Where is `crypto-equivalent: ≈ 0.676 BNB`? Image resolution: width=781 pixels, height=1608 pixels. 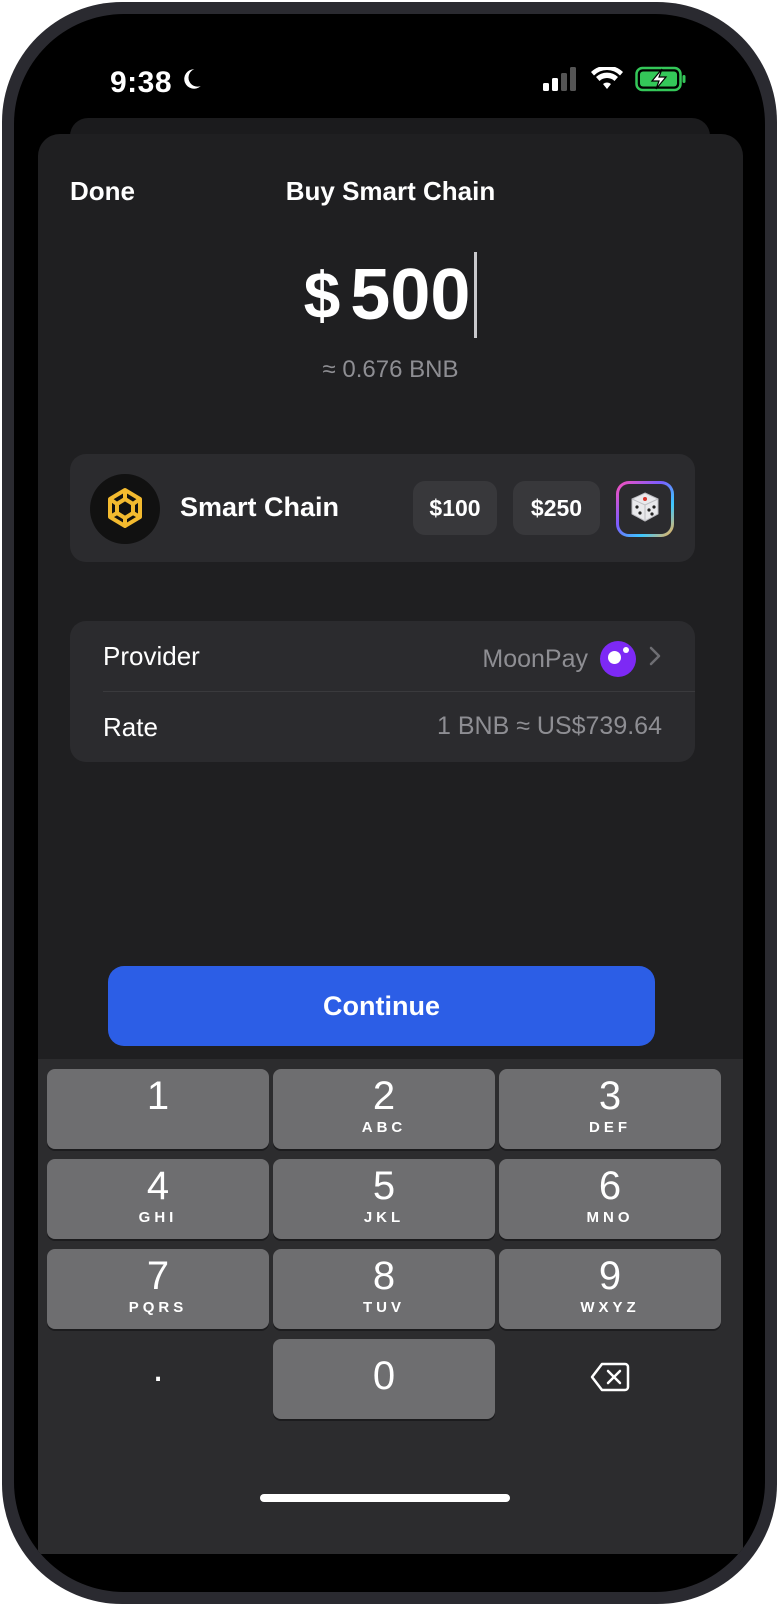
crypto-equivalent: ≈ 0.676 BNB is located at coordinates (390, 369).